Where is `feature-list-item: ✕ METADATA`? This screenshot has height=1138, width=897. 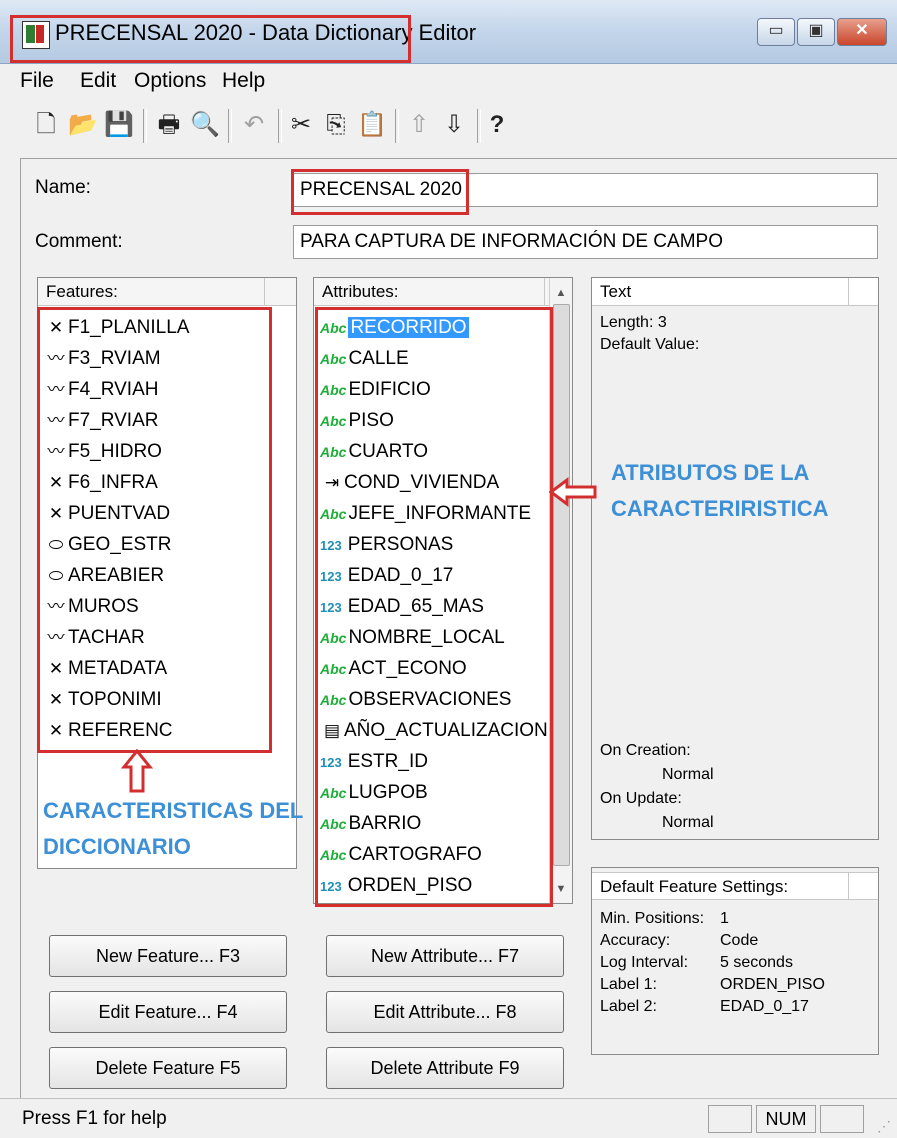
feature-list-item: ✕ METADATA is located at coordinates (105, 668).